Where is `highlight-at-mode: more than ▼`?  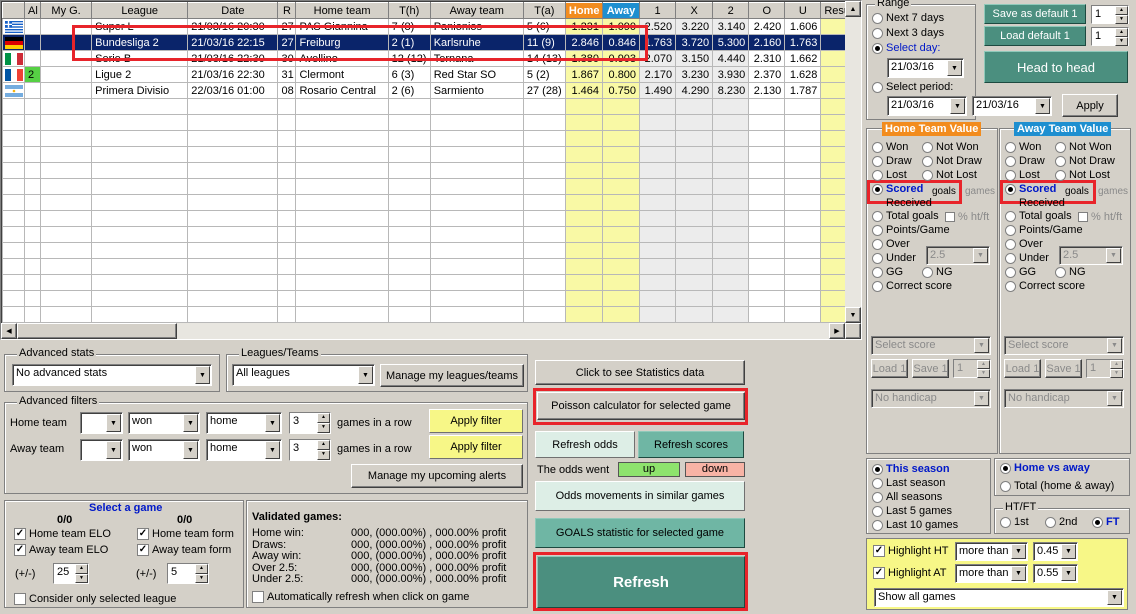 highlight-at-mode: more than ▼ is located at coordinates (991, 573).